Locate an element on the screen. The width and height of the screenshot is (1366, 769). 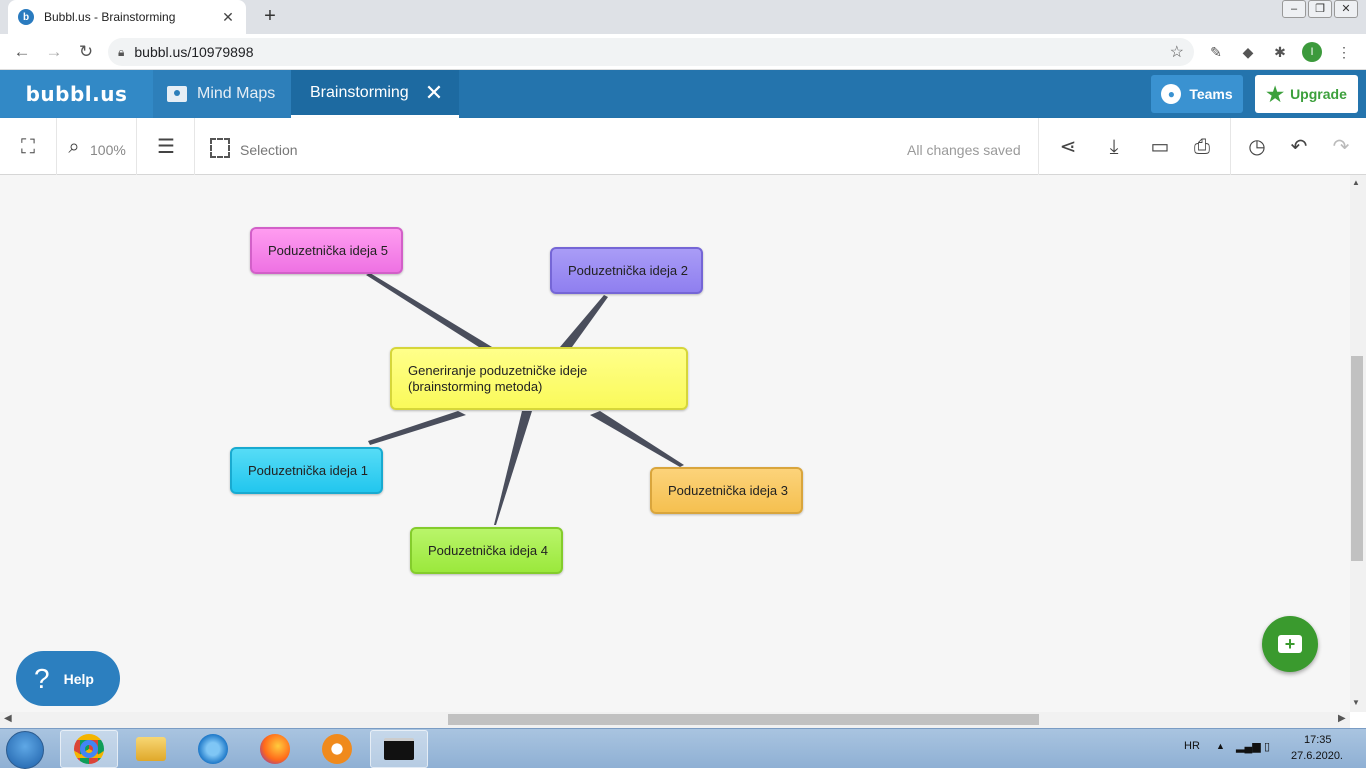
selection-label: Selection is located at coordinates (269, 150).